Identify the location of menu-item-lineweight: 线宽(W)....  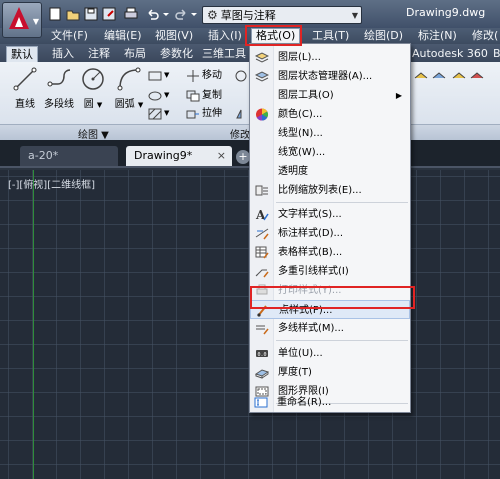
(330, 152).